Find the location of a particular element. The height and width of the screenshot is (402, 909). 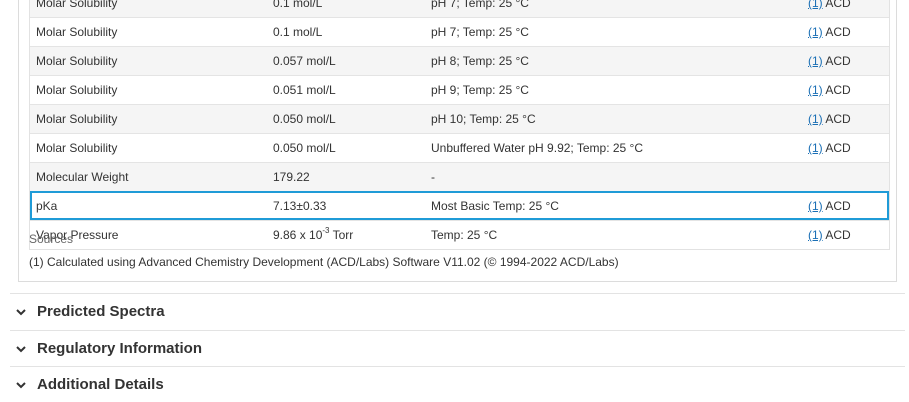

sources-label: Sources is located at coordinates (51, 239).